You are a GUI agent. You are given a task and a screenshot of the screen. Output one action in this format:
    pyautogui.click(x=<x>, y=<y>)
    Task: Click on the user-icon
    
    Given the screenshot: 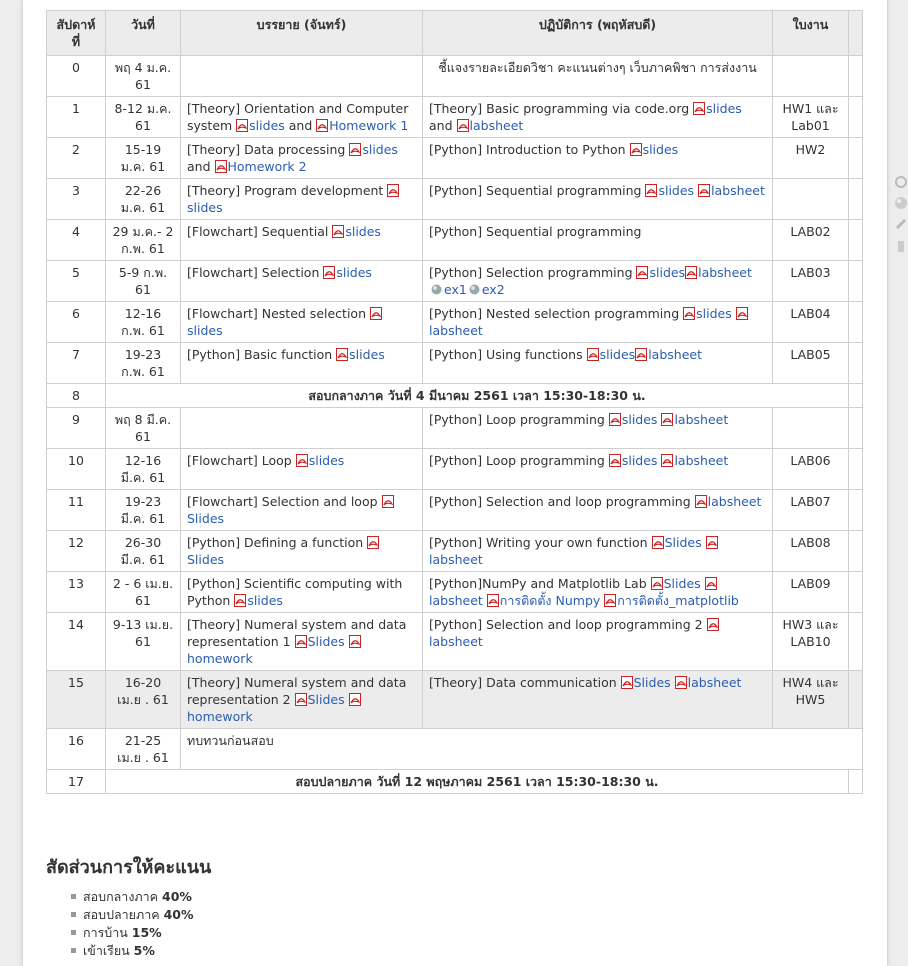 What is the action you would take?
    pyautogui.click(x=901, y=245)
    